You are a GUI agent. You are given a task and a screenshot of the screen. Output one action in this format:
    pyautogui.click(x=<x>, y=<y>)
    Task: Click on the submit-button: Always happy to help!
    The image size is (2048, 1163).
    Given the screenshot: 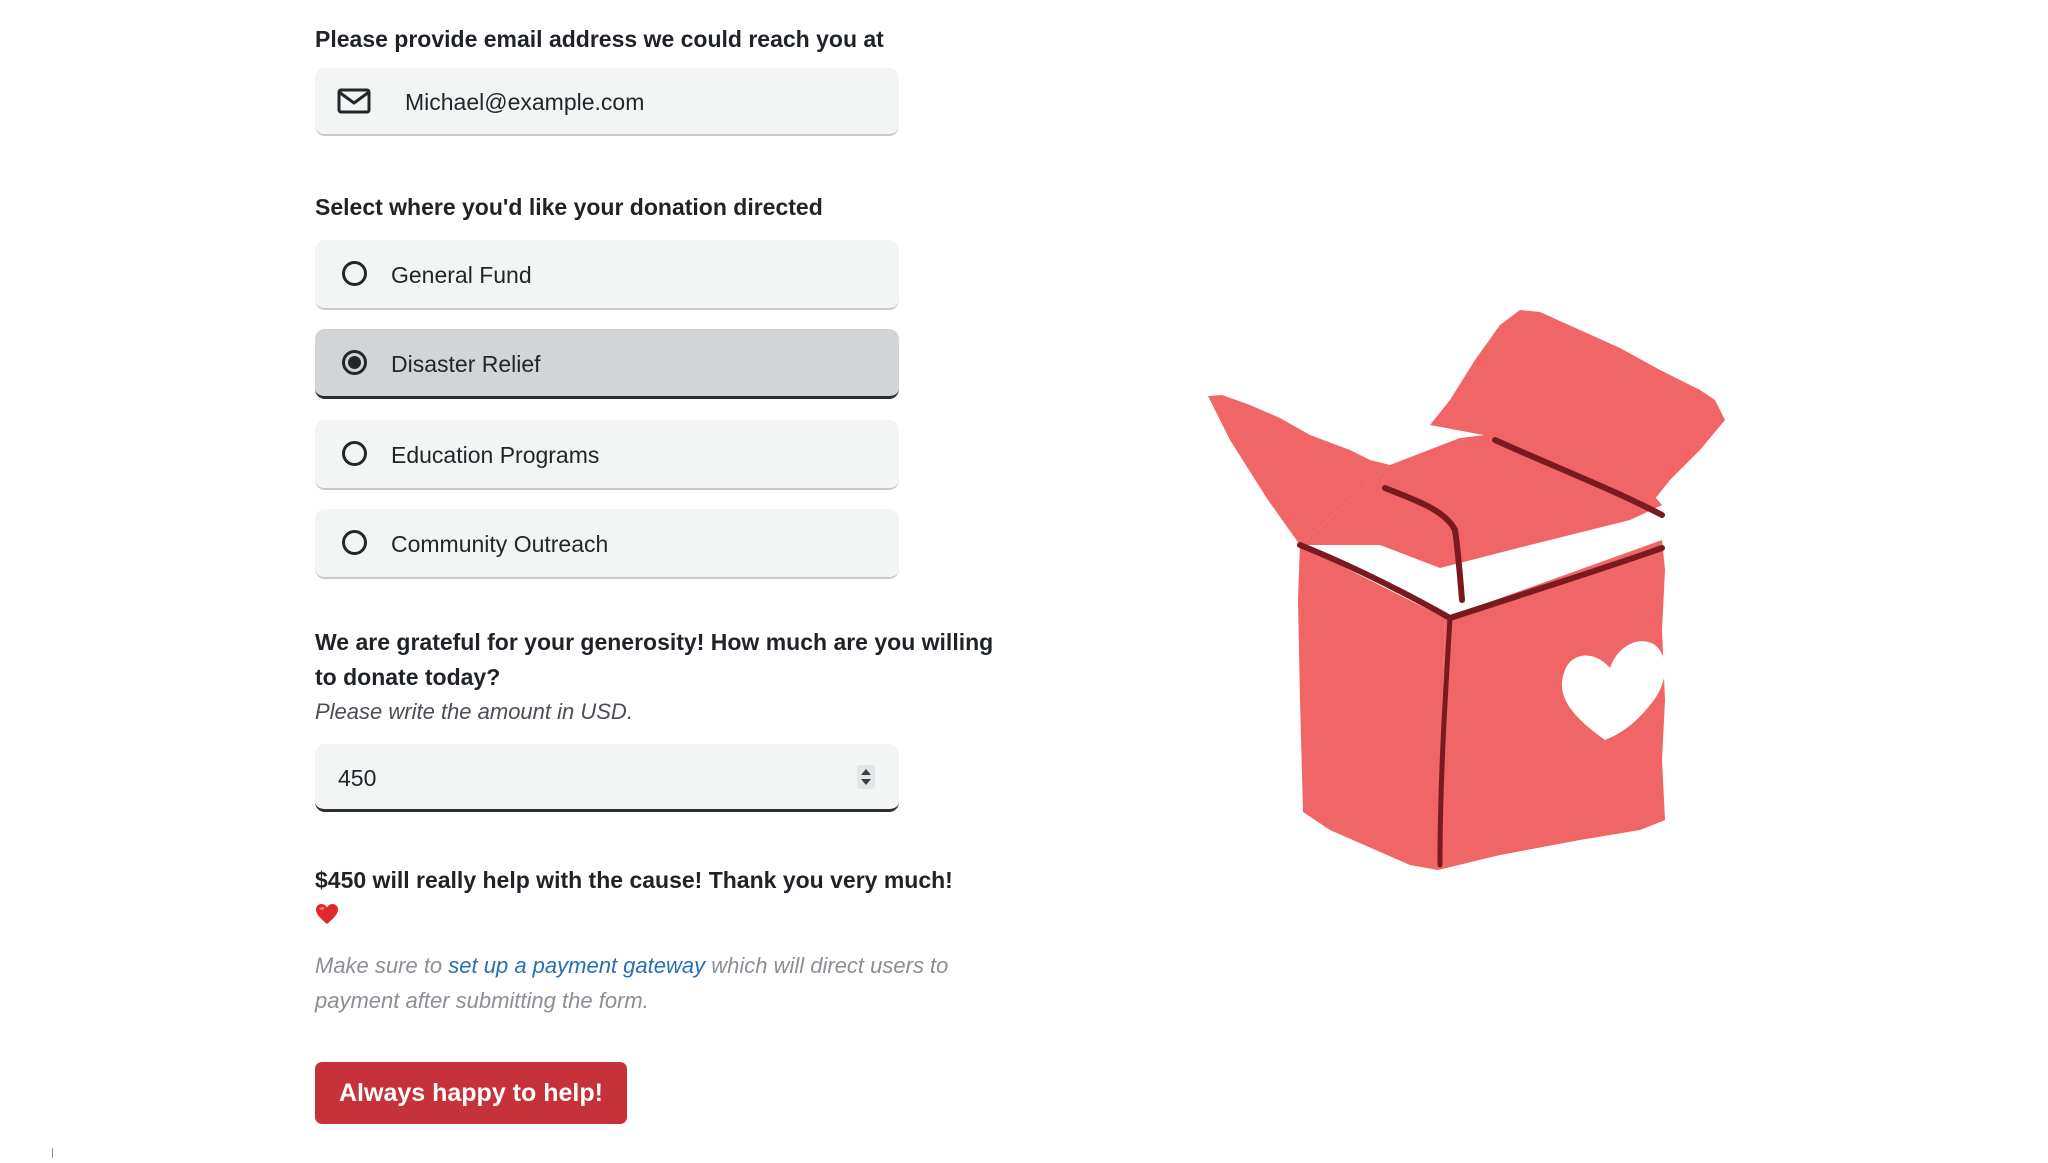 What is the action you would take?
    pyautogui.click(x=471, y=1093)
    